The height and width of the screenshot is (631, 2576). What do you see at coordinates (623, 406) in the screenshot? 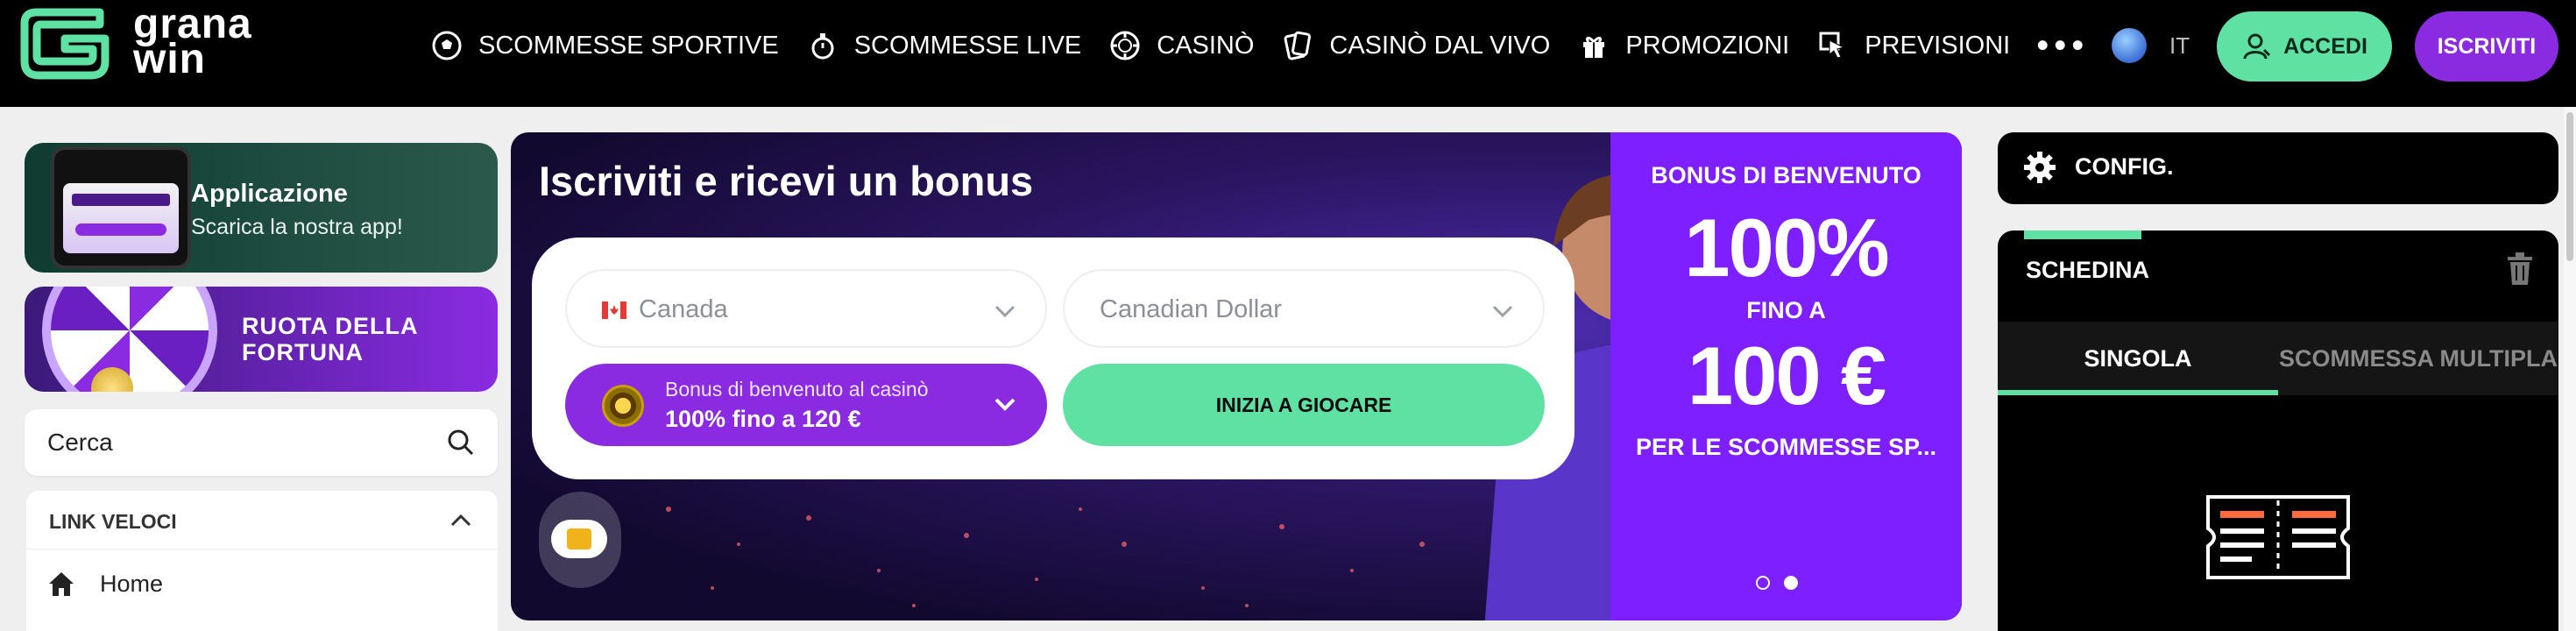
I see `bonus-coin-icon` at bounding box center [623, 406].